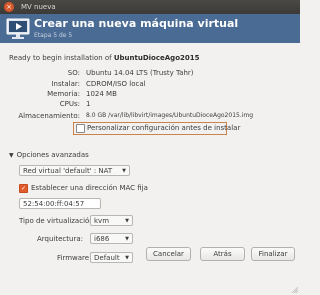 Image resolution: width=320 pixels, height=295 pixels. I want to click on advanced-options-expander: ▼ Opciones avanzadas, so click(49, 155).